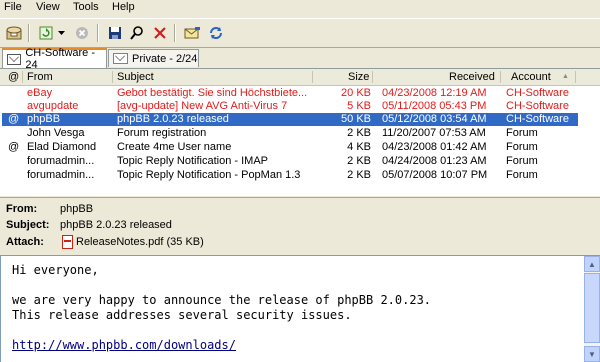  I want to click on column-header: @ From Subject Size Received Account ▲, so click(300, 77).